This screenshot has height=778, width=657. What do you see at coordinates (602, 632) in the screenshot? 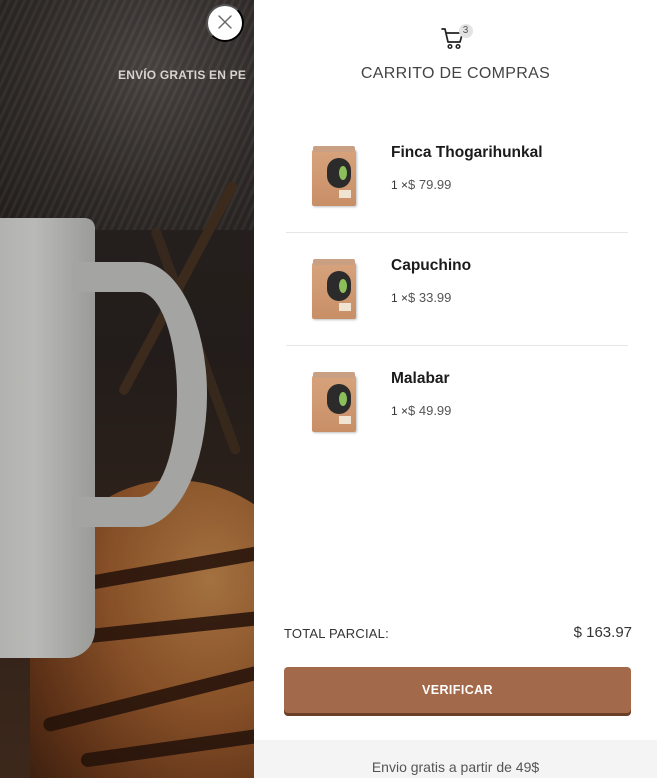
I see `subtotal-value: $ 163.97` at bounding box center [602, 632].